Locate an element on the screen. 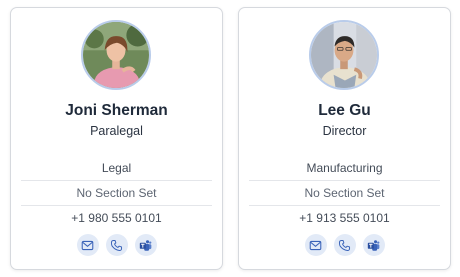 This screenshot has width=460, height=277. phone-number: +1 913 555 0101 is located at coordinates (344, 218).